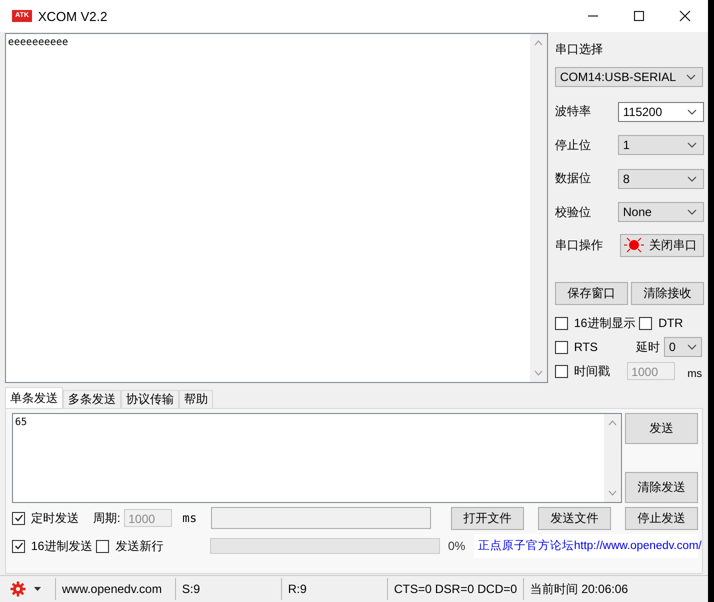 This screenshot has width=714, height=602. I want to click on operation-label: 串口操作, so click(579, 245).